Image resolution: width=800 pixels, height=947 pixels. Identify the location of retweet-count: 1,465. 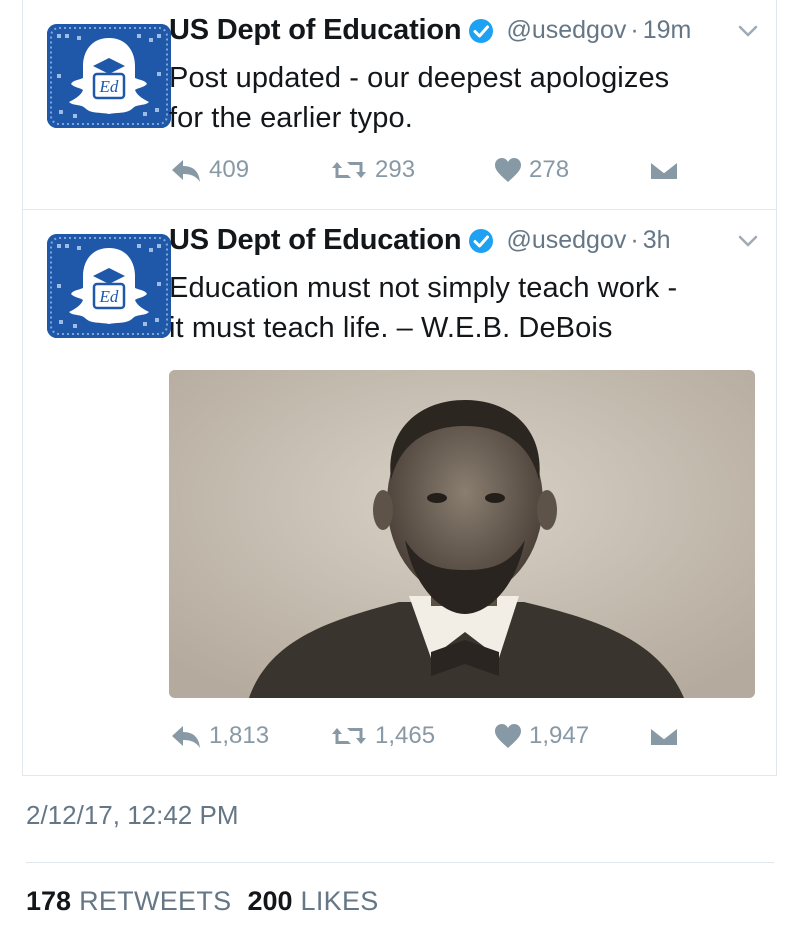
(405, 735).